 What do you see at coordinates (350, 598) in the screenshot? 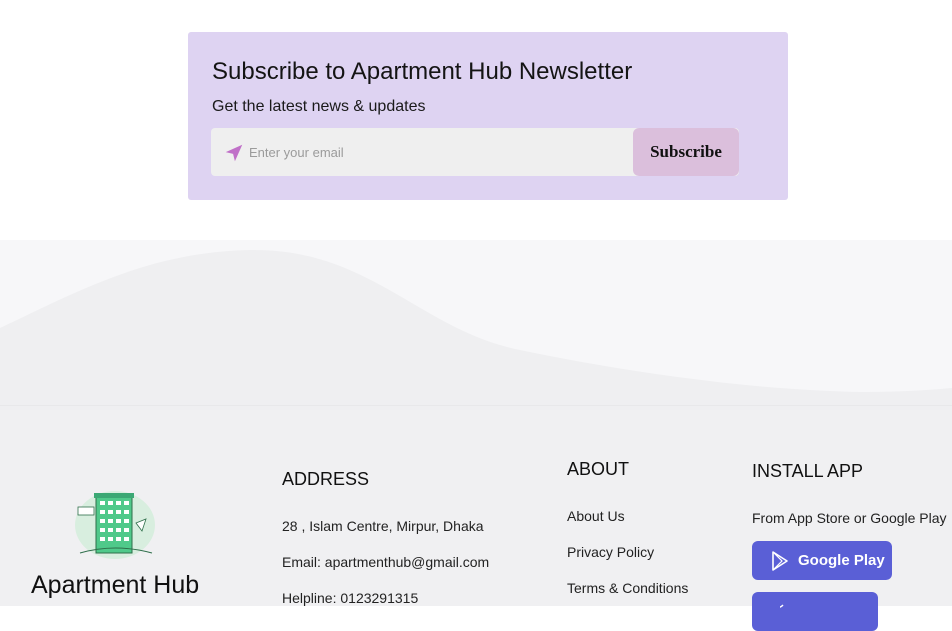
I see `address-helpline: Helpline: 0123291315` at bounding box center [350, 598].